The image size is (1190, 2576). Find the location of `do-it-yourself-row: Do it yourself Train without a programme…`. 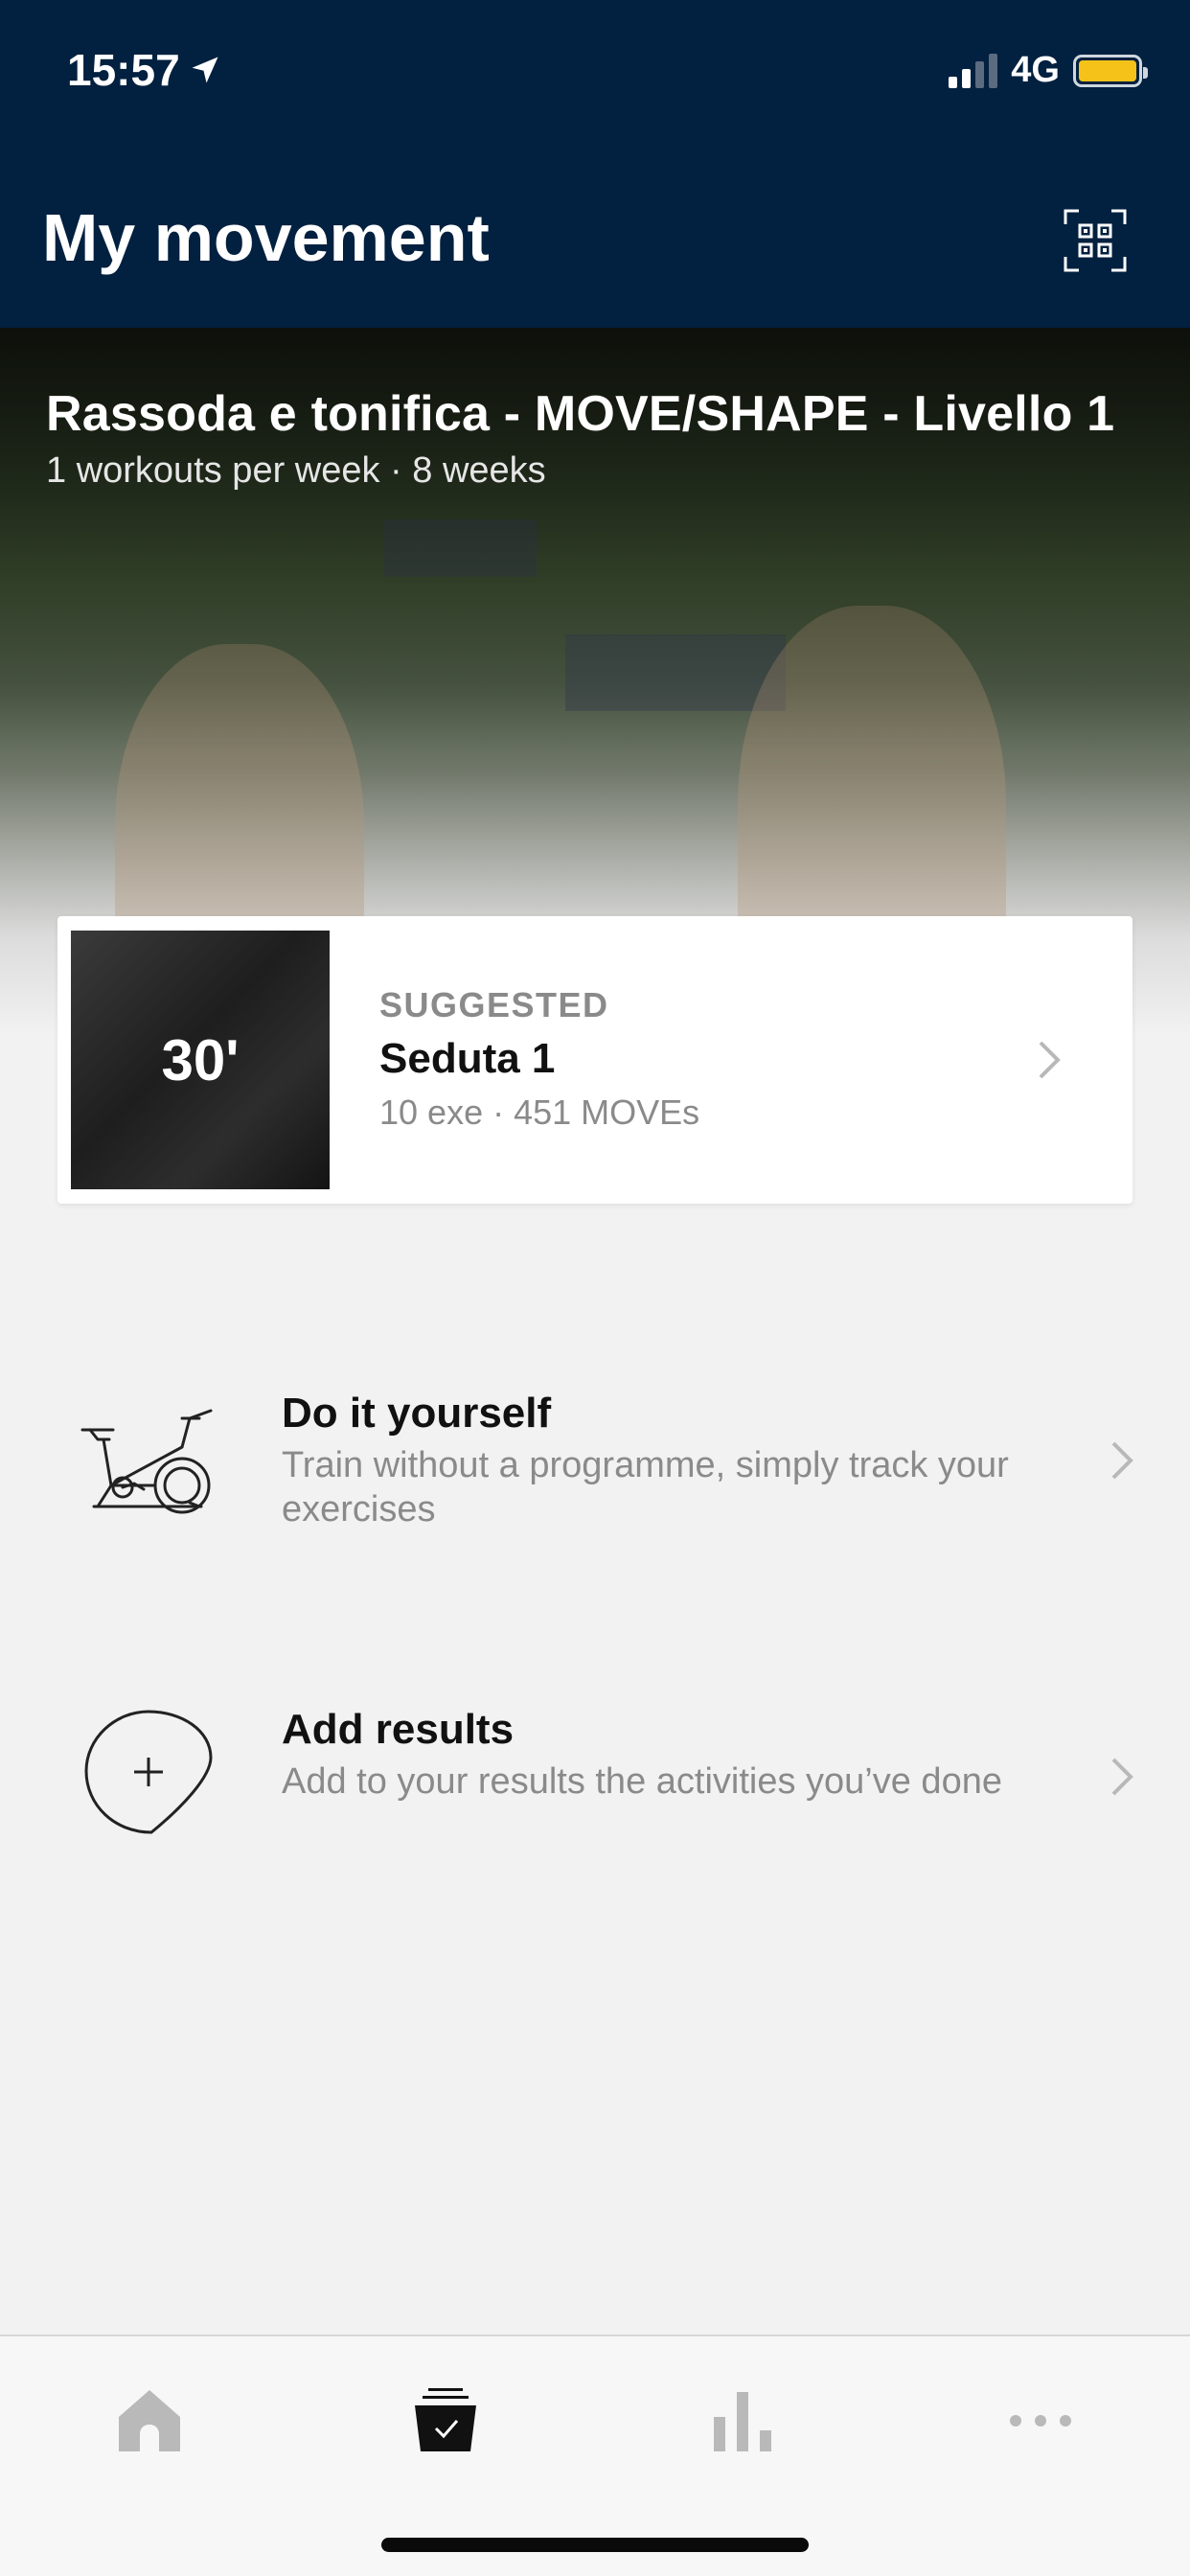

do-it-yourself-row: Do it yourself Train without a programme… is located at coordinates (595, 1461).